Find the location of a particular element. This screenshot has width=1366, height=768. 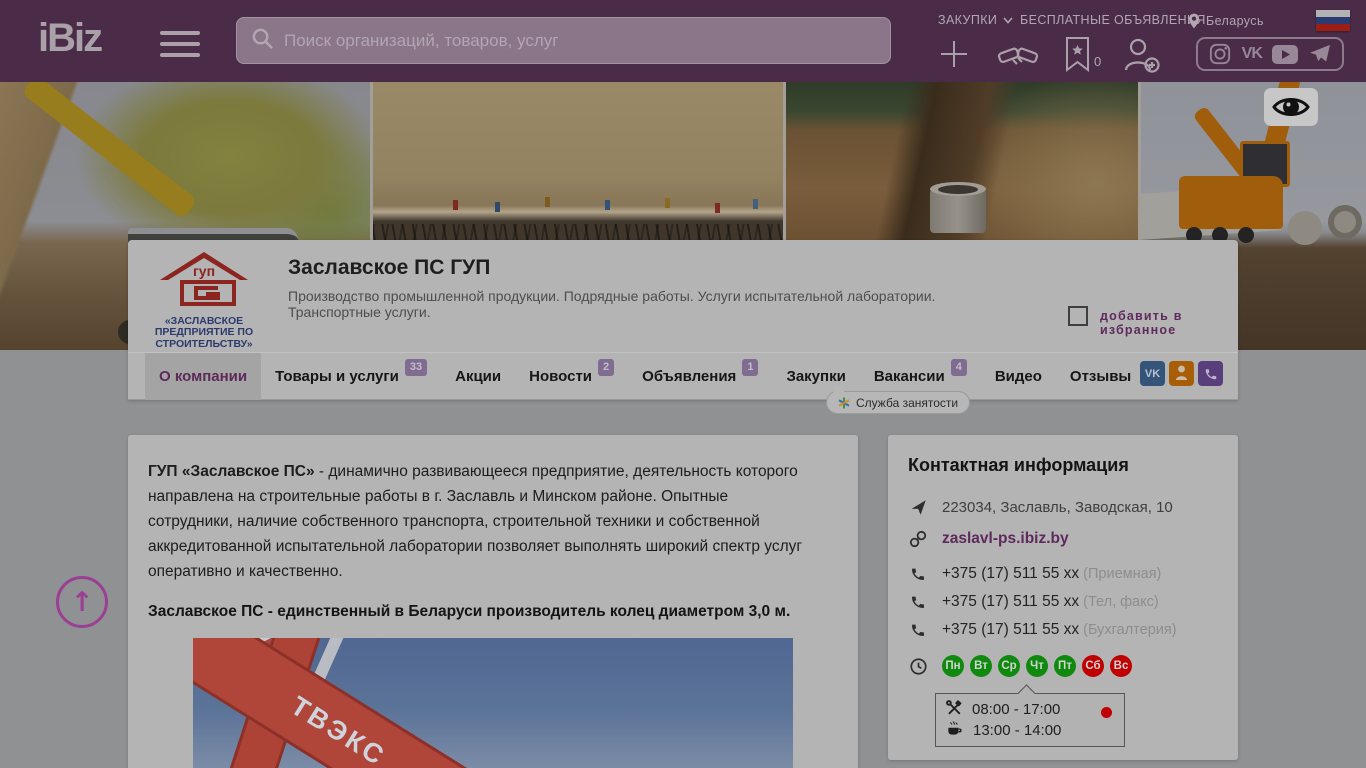

tab-badge: 2 is located at coordinates (606, 367).